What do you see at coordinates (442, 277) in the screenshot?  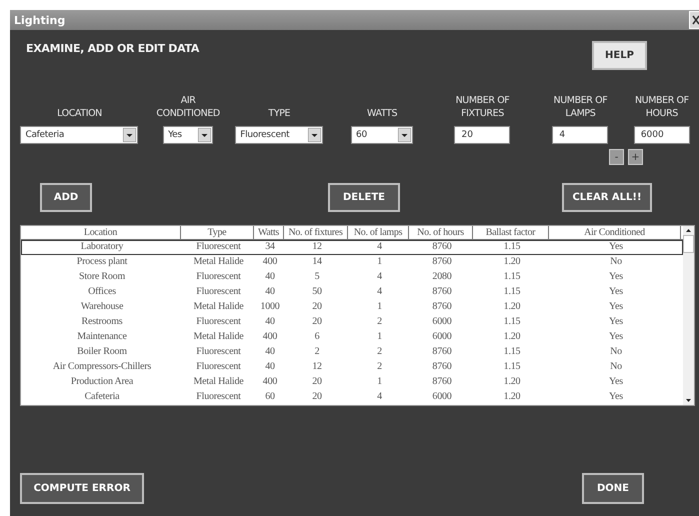 I see `table-cell-text: 2080` at bounding box center [442, 277].